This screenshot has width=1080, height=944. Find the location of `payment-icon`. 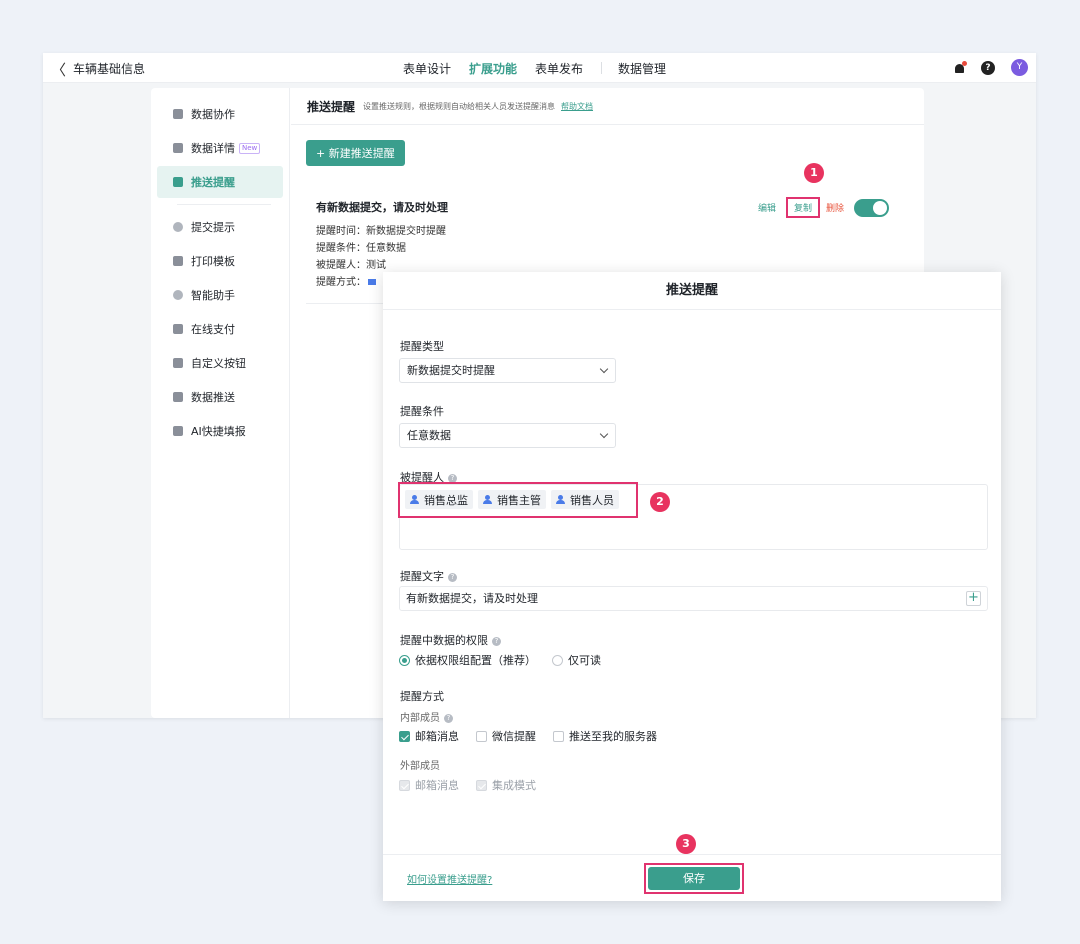

payment-icon is located at coordinates (178, 329).